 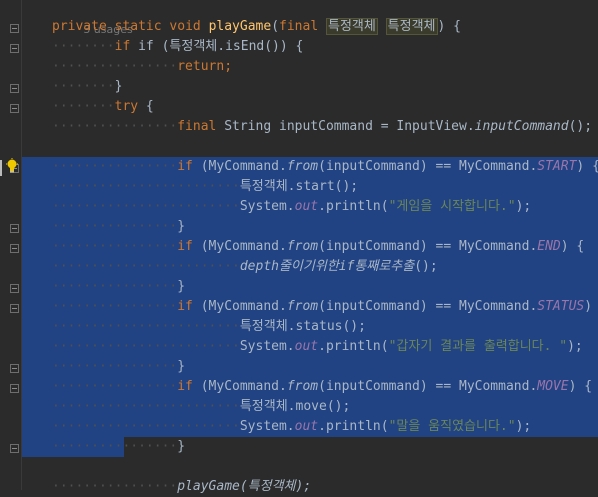 I want to click on code-line: ········}, so click(x=87, y=86).